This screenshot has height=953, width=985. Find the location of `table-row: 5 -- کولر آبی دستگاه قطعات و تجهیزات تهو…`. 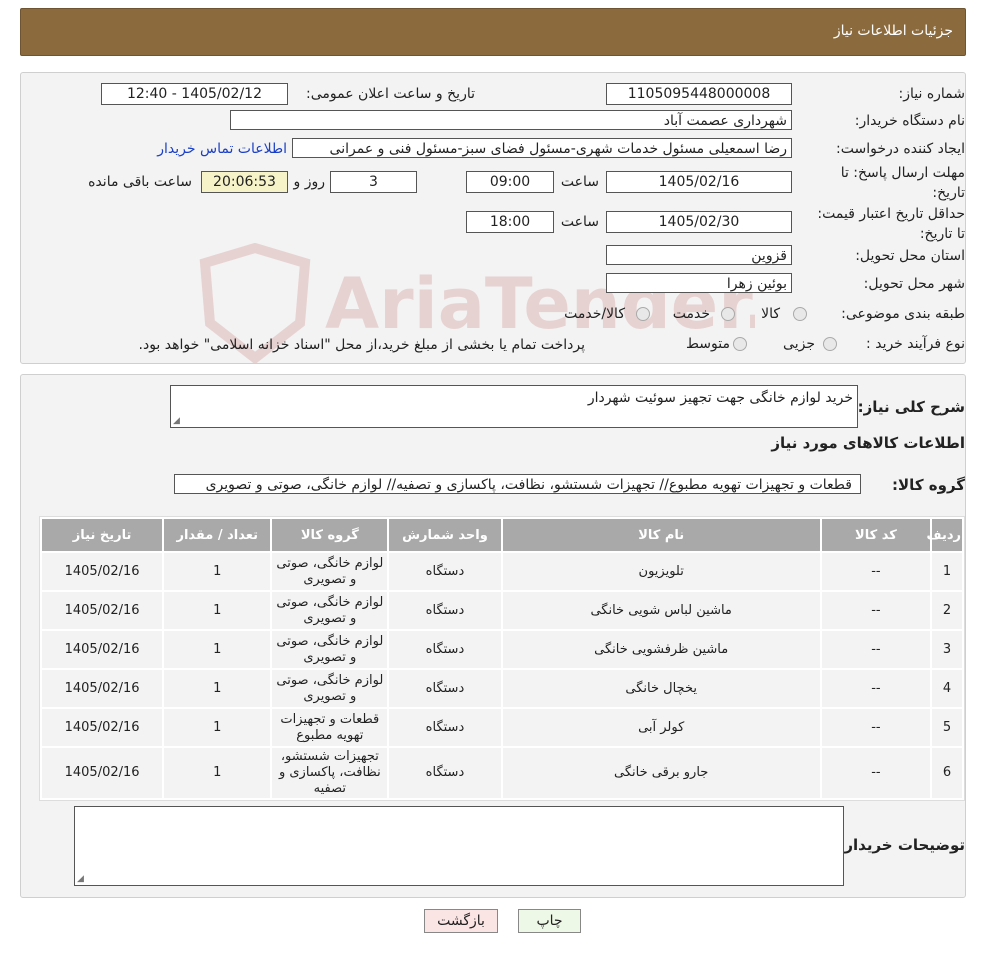

table-row: 5 -- کولر آبی دستگاه قطعات و تجهیزات تهو… is located at coordinates (502, 727).